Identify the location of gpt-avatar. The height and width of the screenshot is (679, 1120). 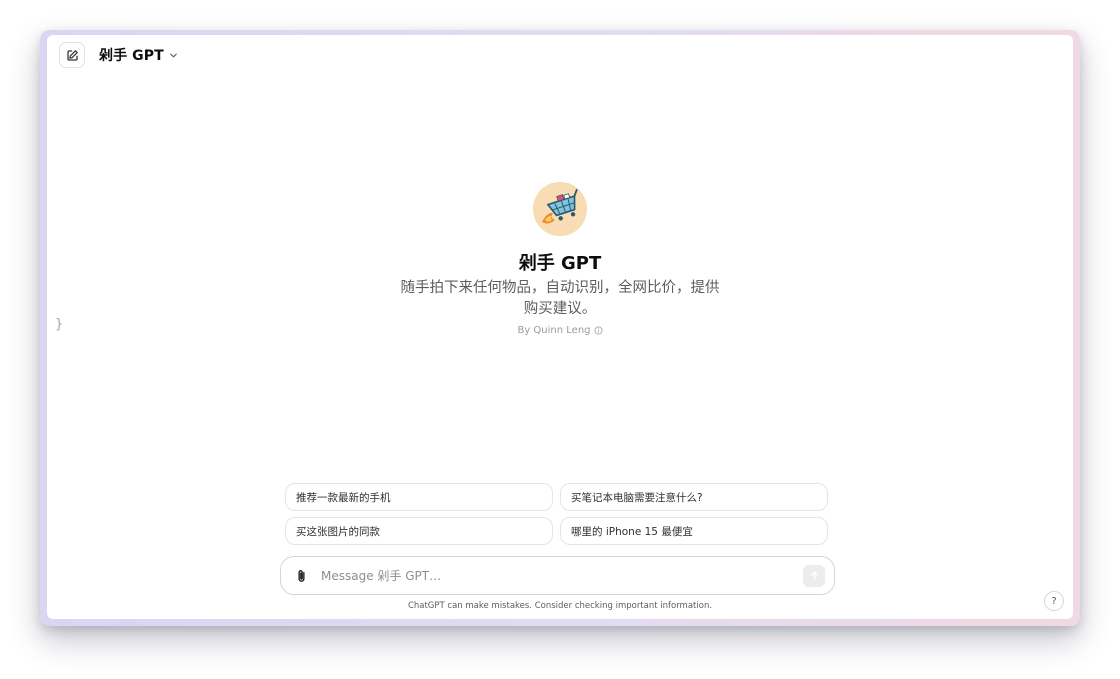
(560, 209).